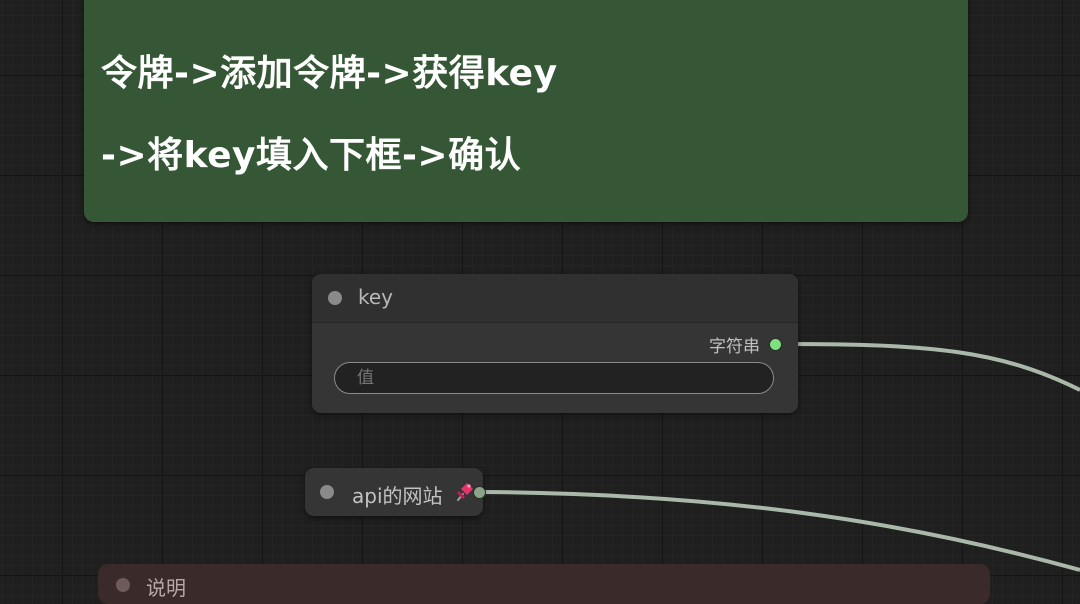 The height and width of the screenshot is (604, 1080). Describe the element at coordinates (554, 378) in the screenshot. I see `value-input` at that location.